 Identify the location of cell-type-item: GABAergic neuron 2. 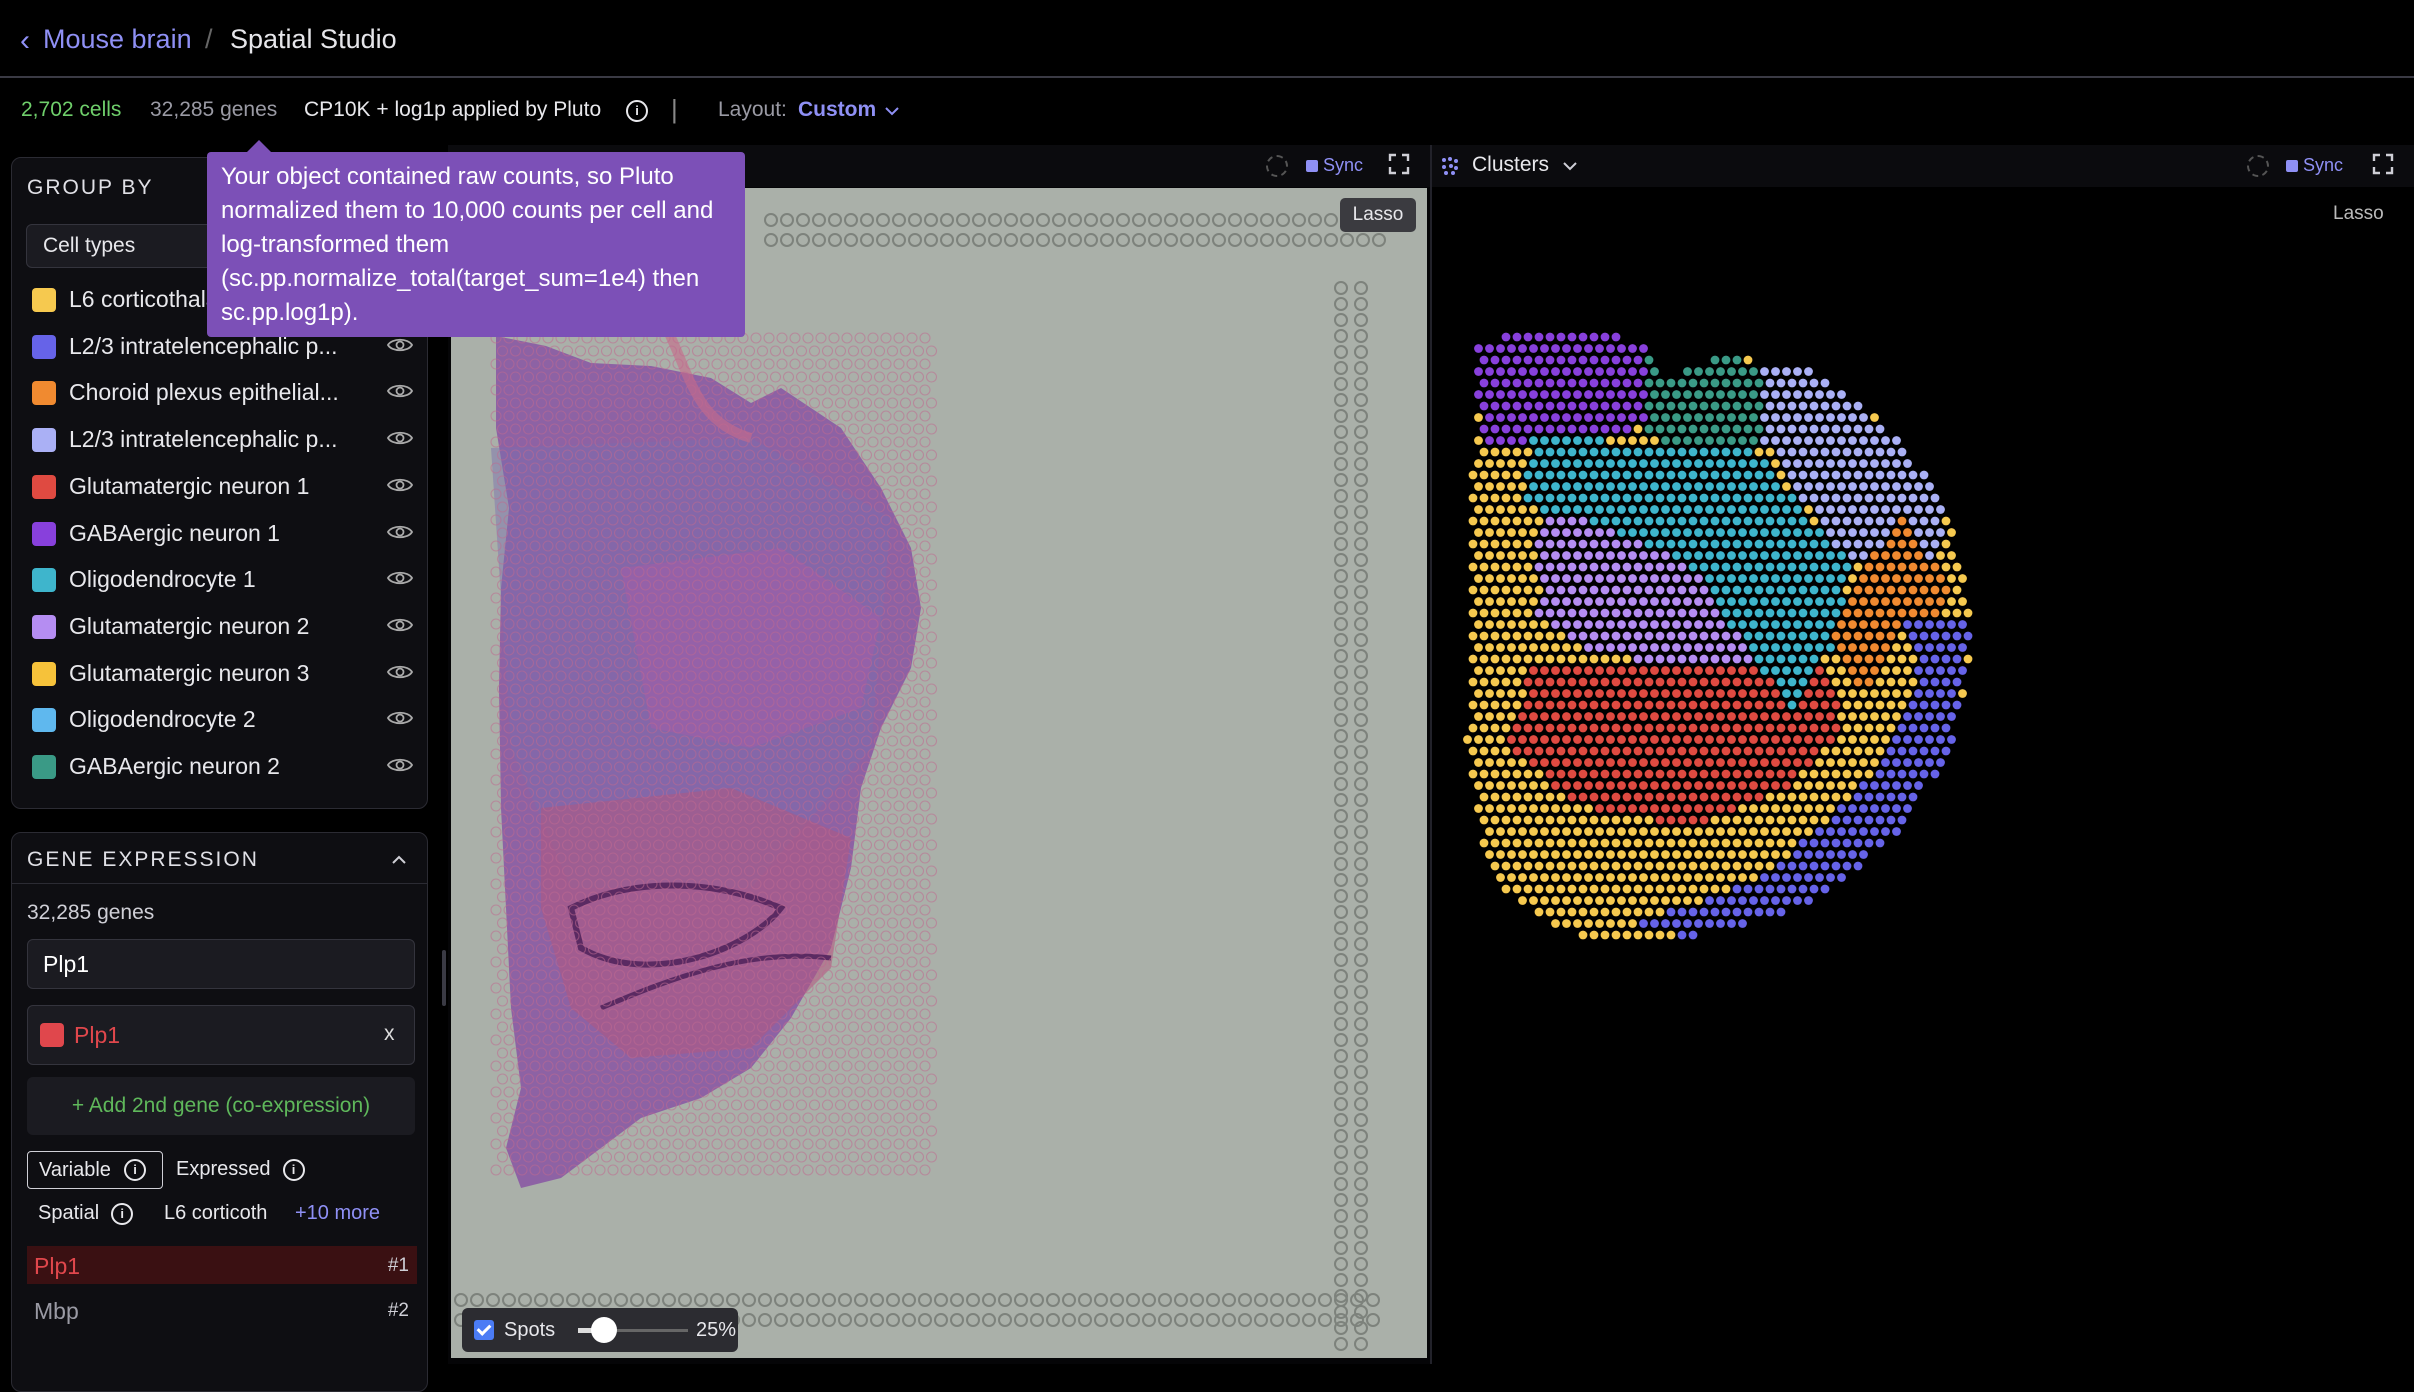
(225, 767).